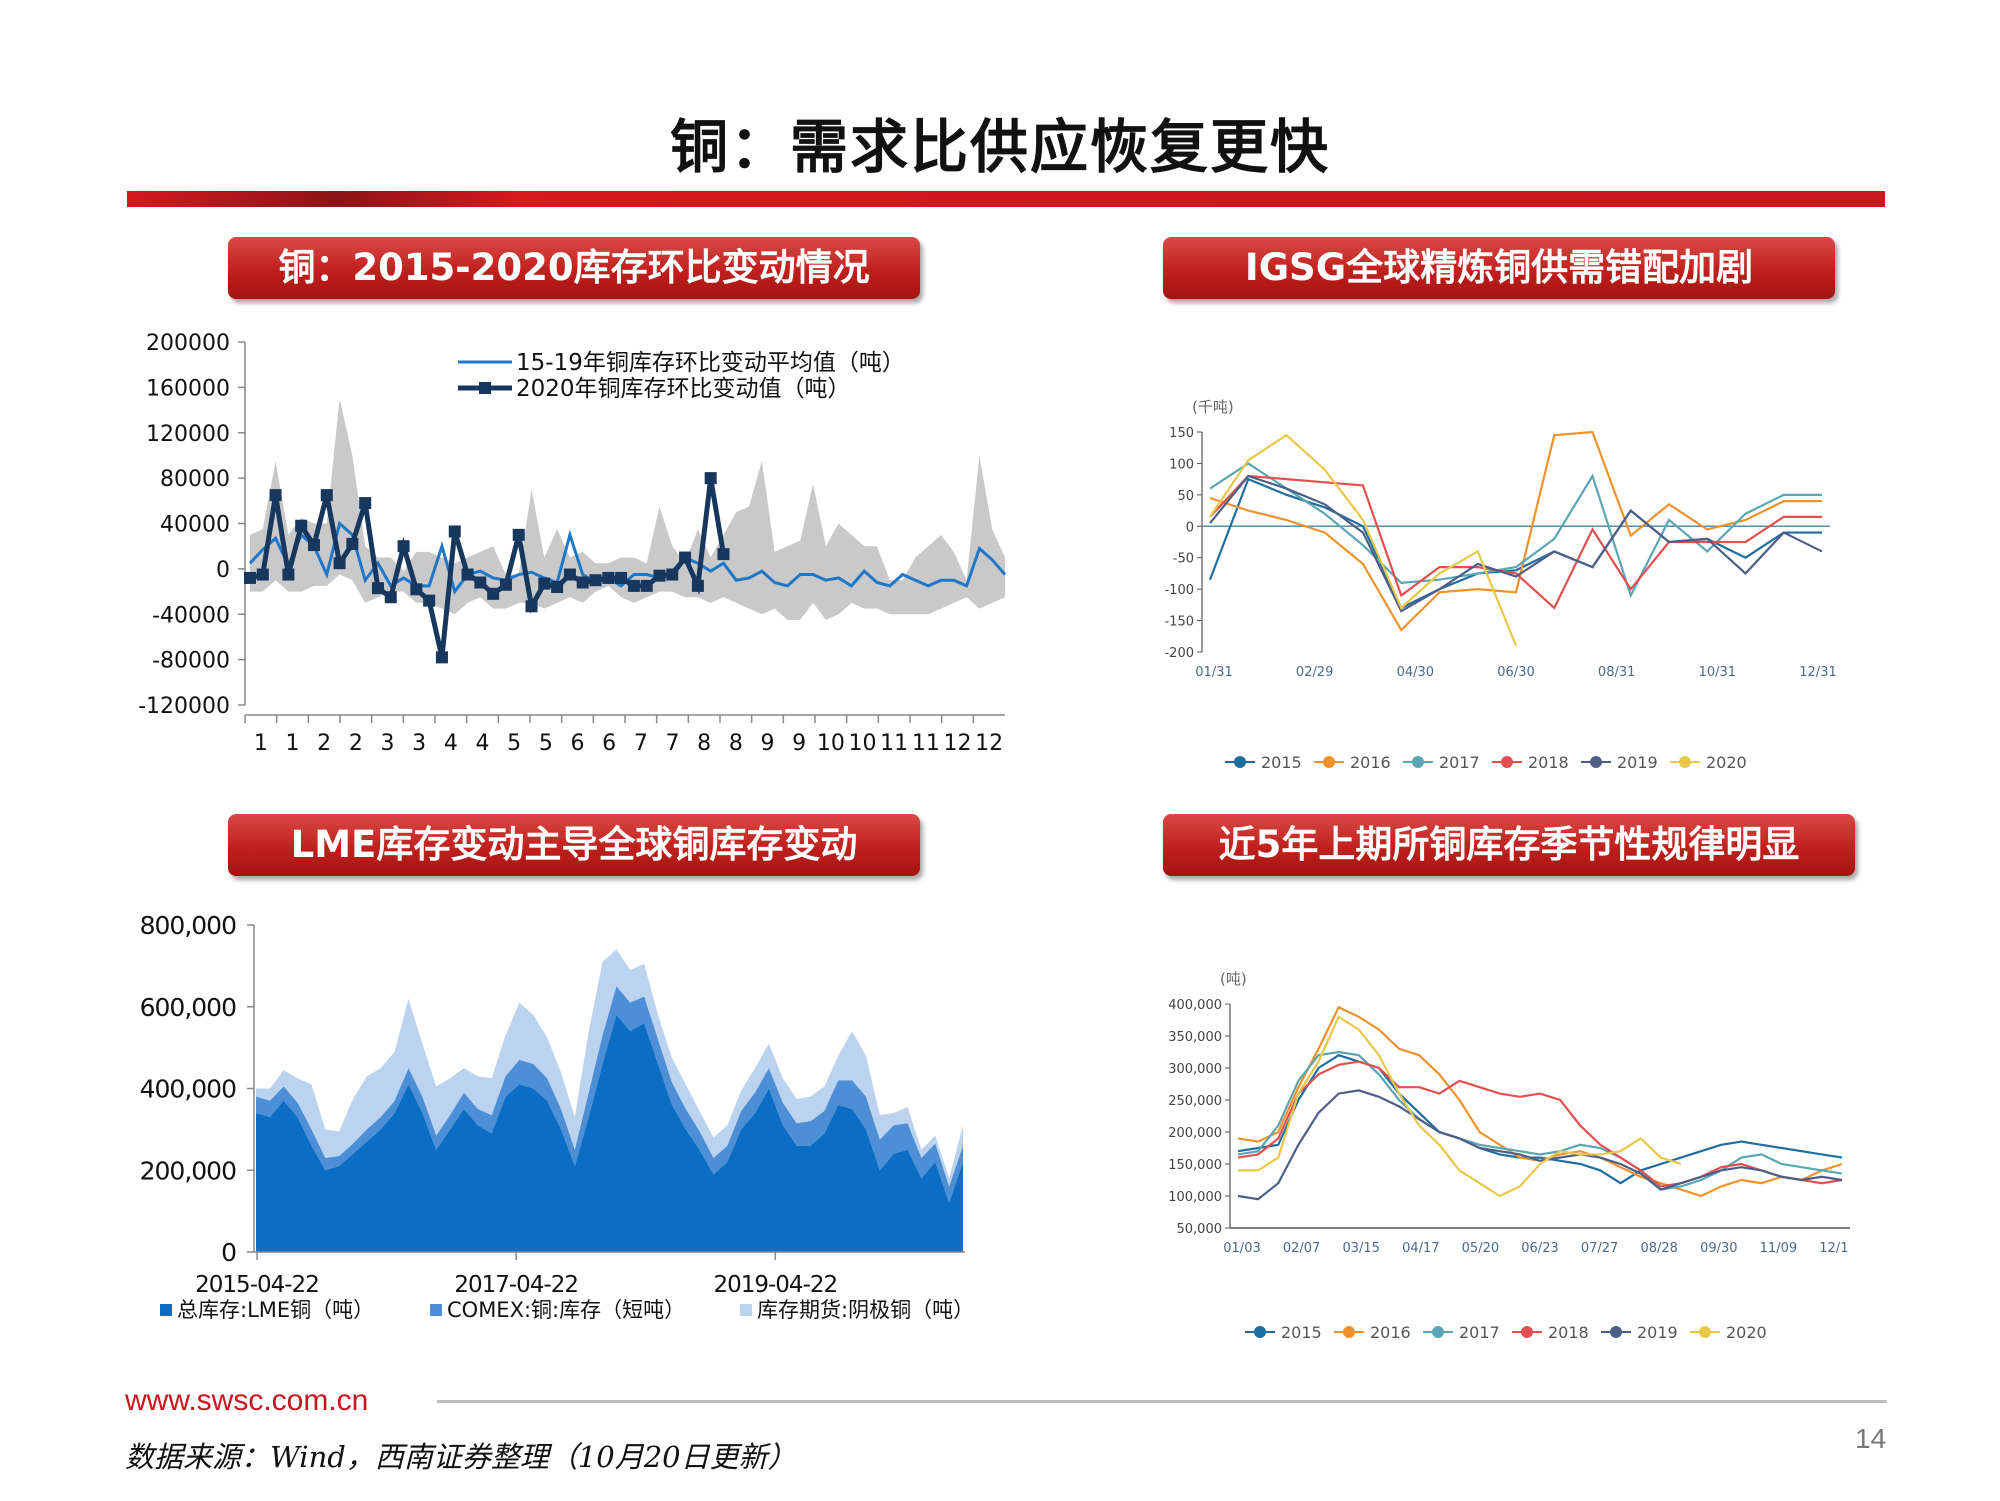  I want to click on y-tick-label: 40000, so click(195, 525).